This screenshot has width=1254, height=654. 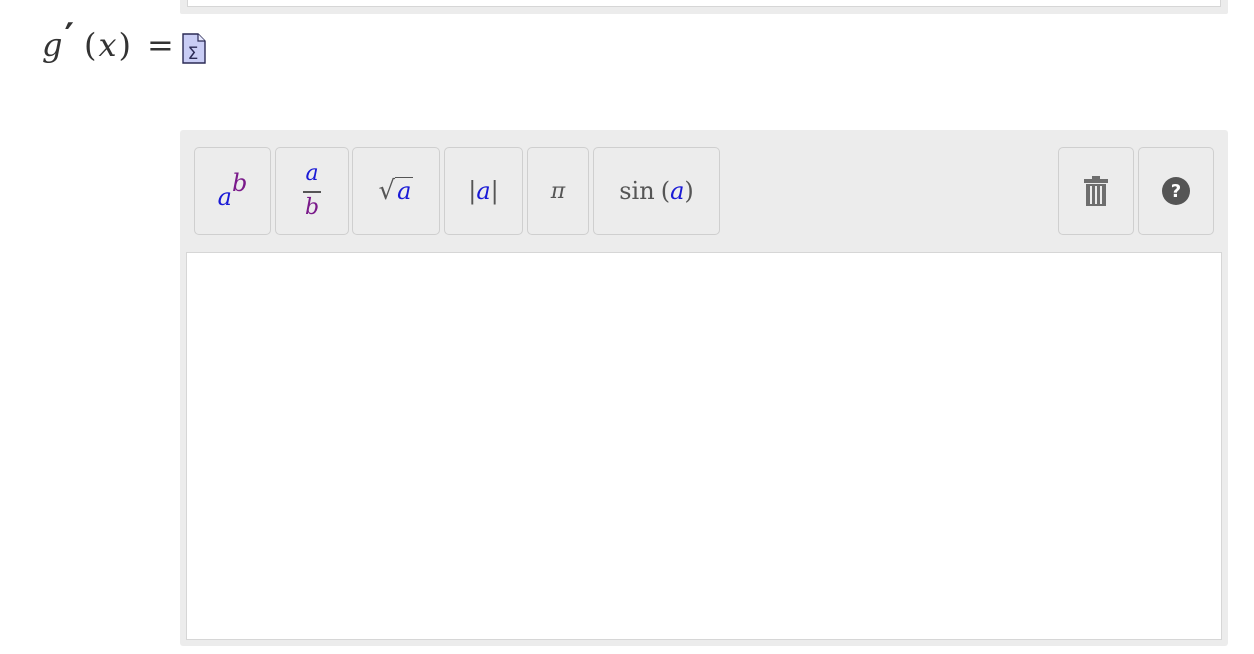 I want to click on derivative-formula-label: g ′ ( x ) = Σ, so click(x=124, y=43).